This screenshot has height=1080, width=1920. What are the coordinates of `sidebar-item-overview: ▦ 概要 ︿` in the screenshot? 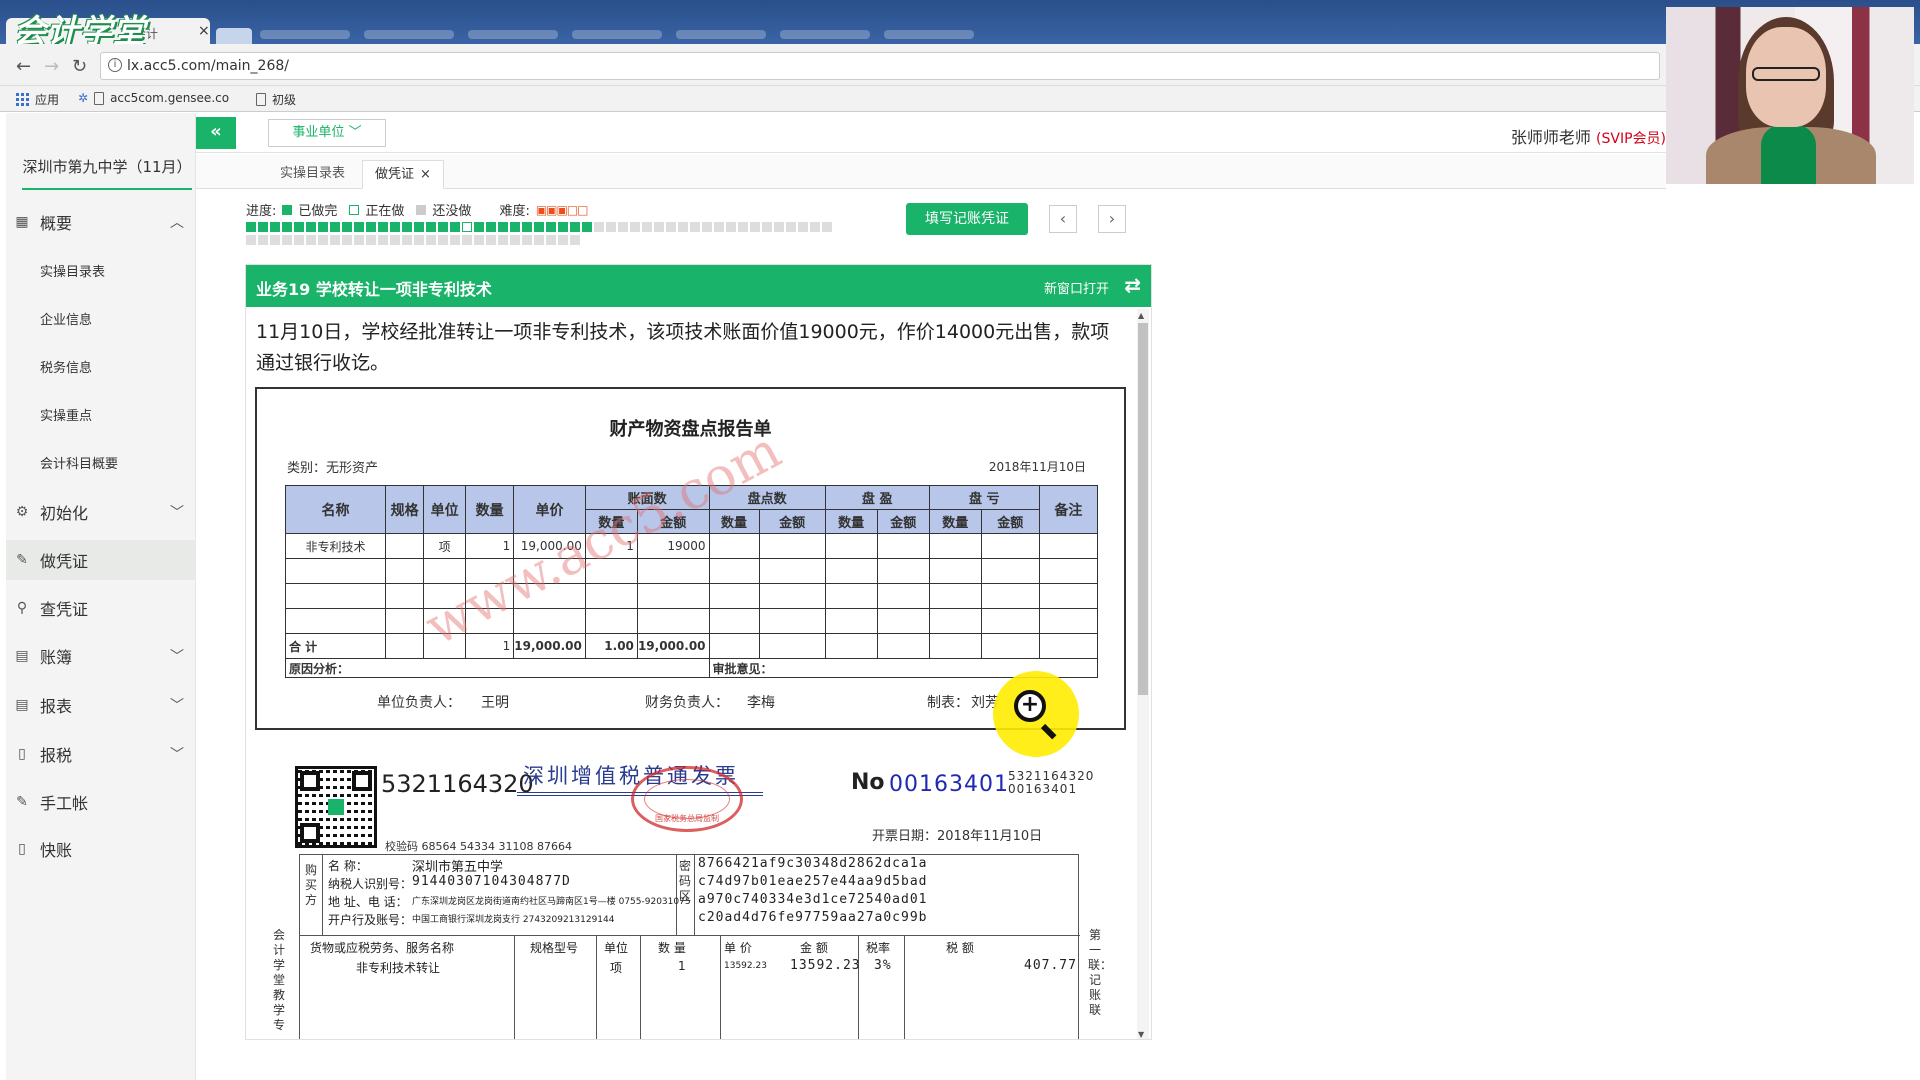 It's located at (101, 222).